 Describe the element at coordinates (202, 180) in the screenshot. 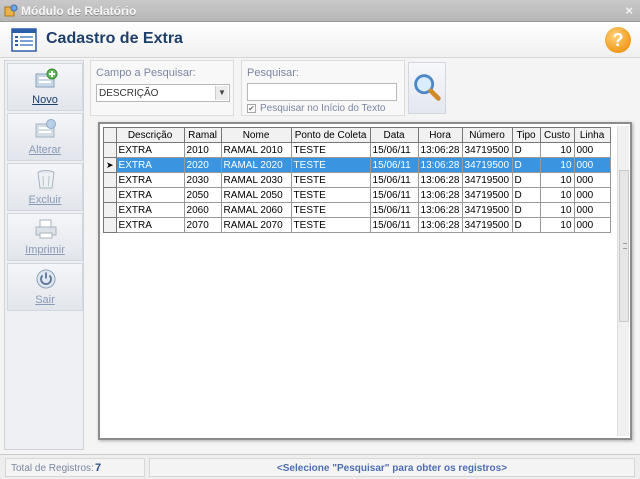

I see `table-cell: 2030` at that location.